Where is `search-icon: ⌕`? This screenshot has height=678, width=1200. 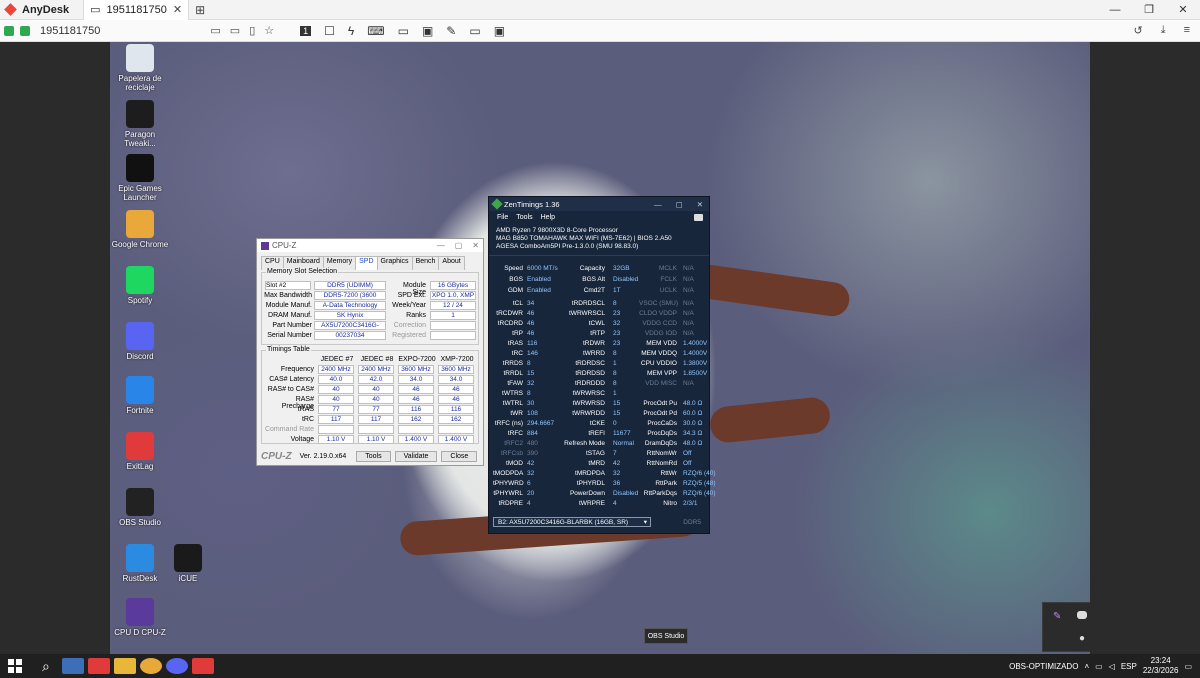 search-icon: ⌕ is located at coordinates (46, 666).